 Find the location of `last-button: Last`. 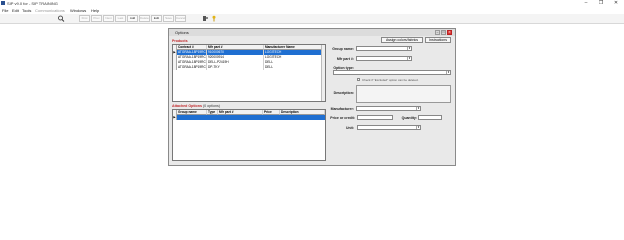

last-button: Last is located at coordinates (120, 18).